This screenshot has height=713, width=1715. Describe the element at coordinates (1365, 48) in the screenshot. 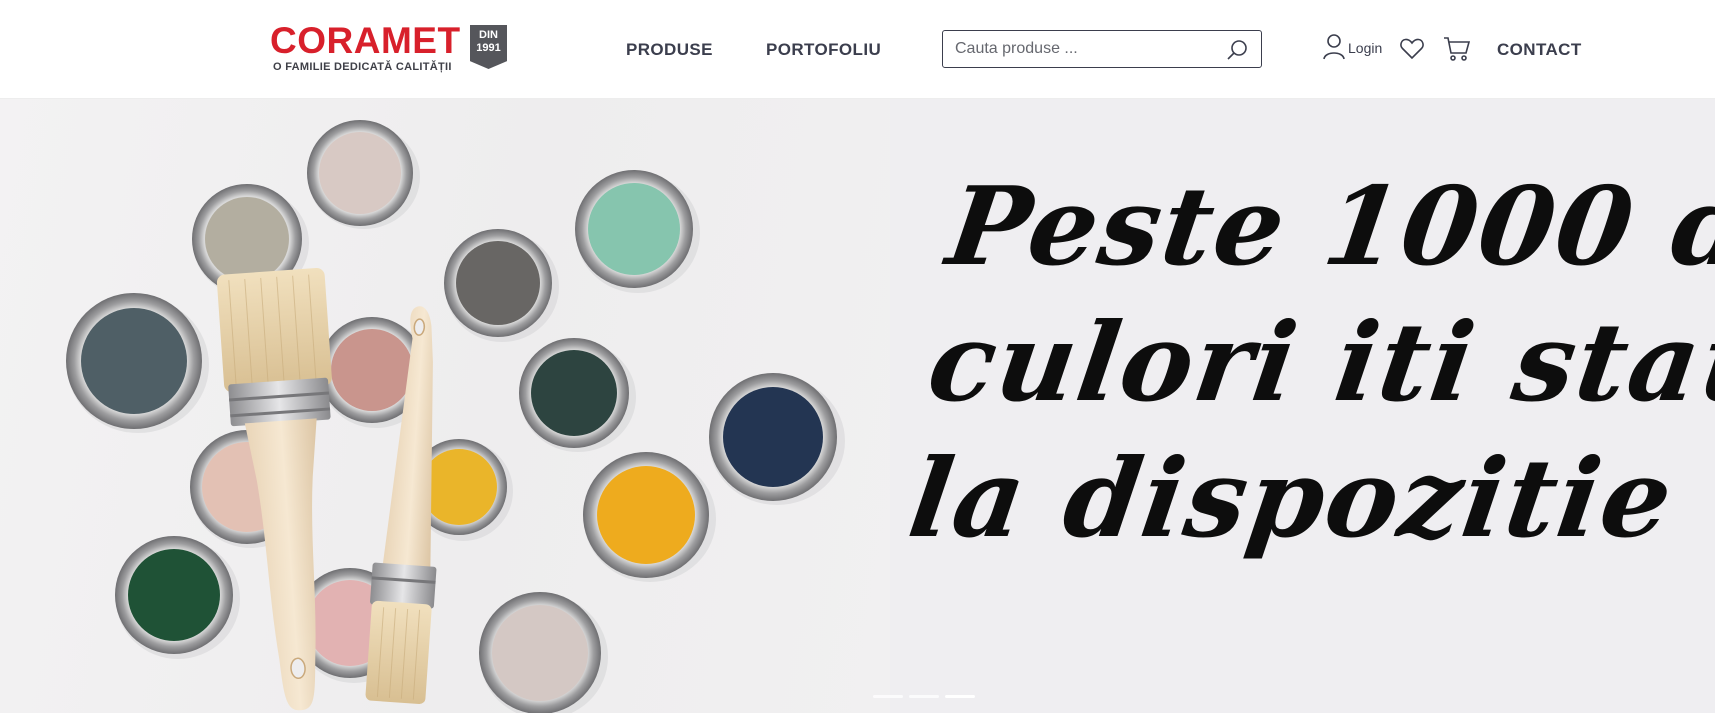

I see `login-label: Login` at that location.